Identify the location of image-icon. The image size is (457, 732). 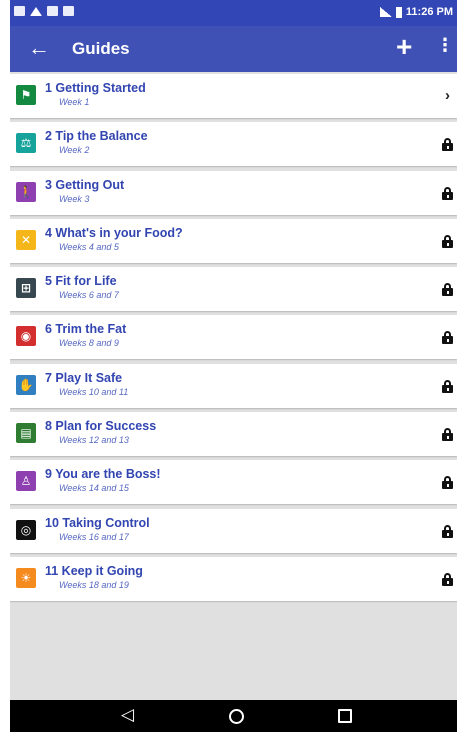
(52, 11).